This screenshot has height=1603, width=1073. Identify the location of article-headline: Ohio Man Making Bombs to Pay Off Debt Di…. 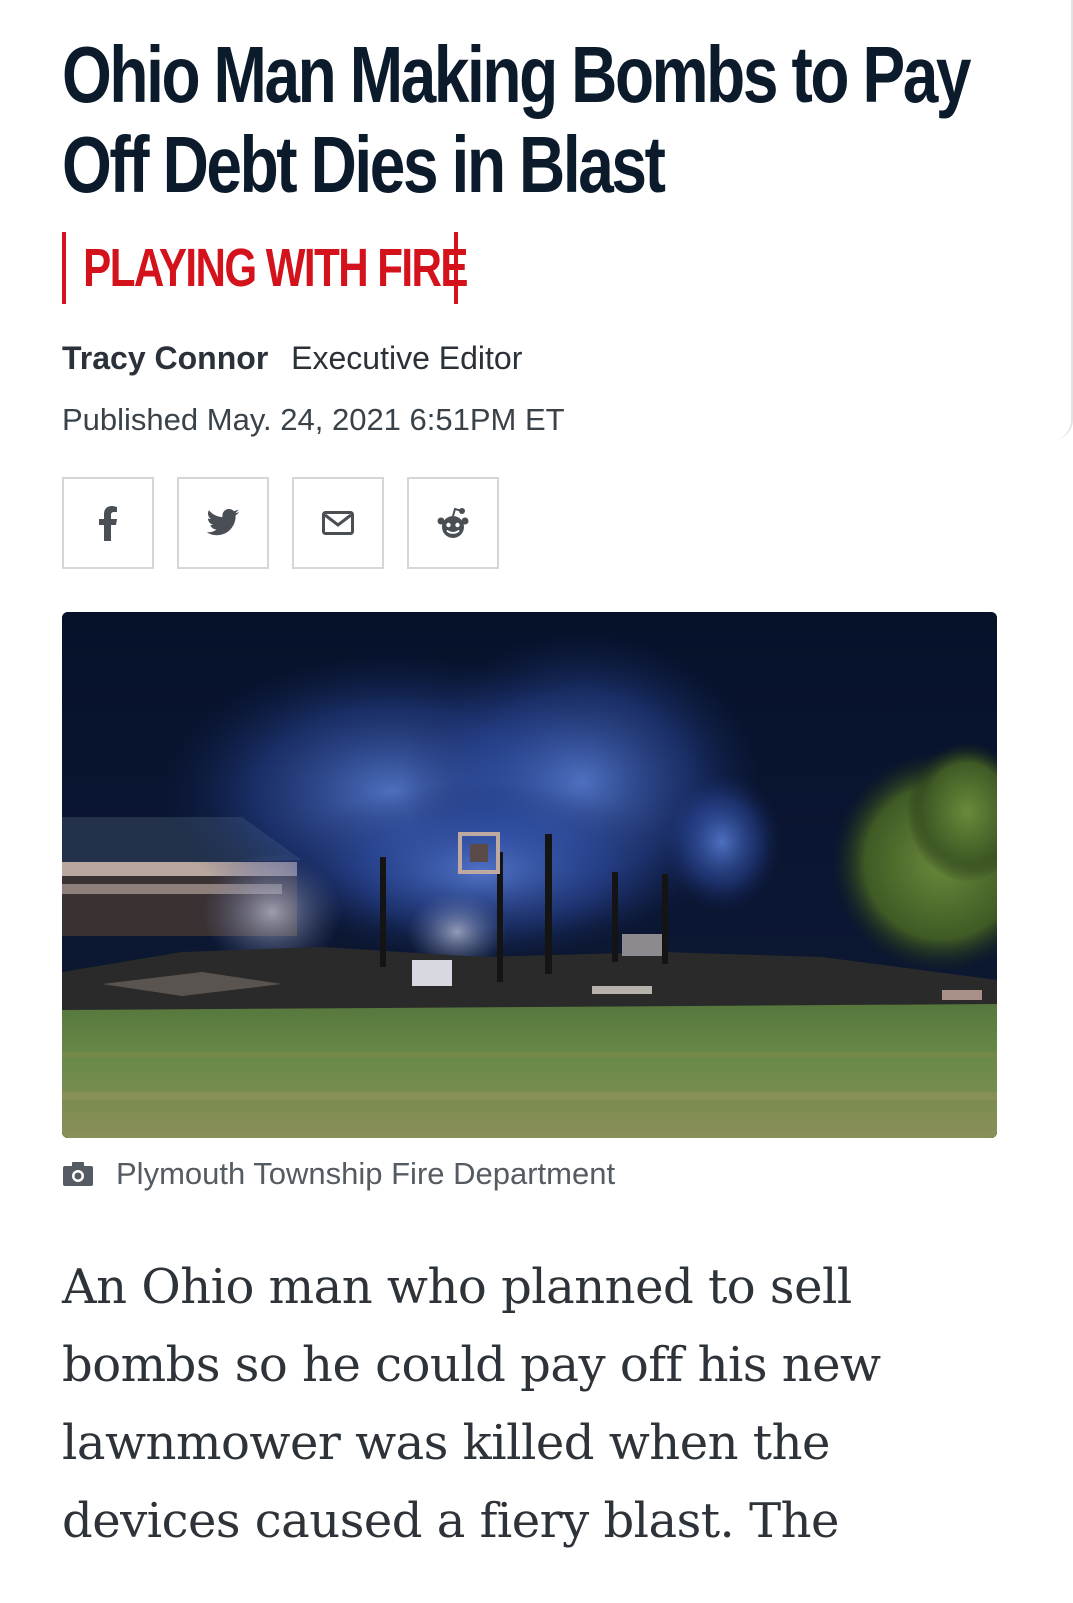
(517, 119).